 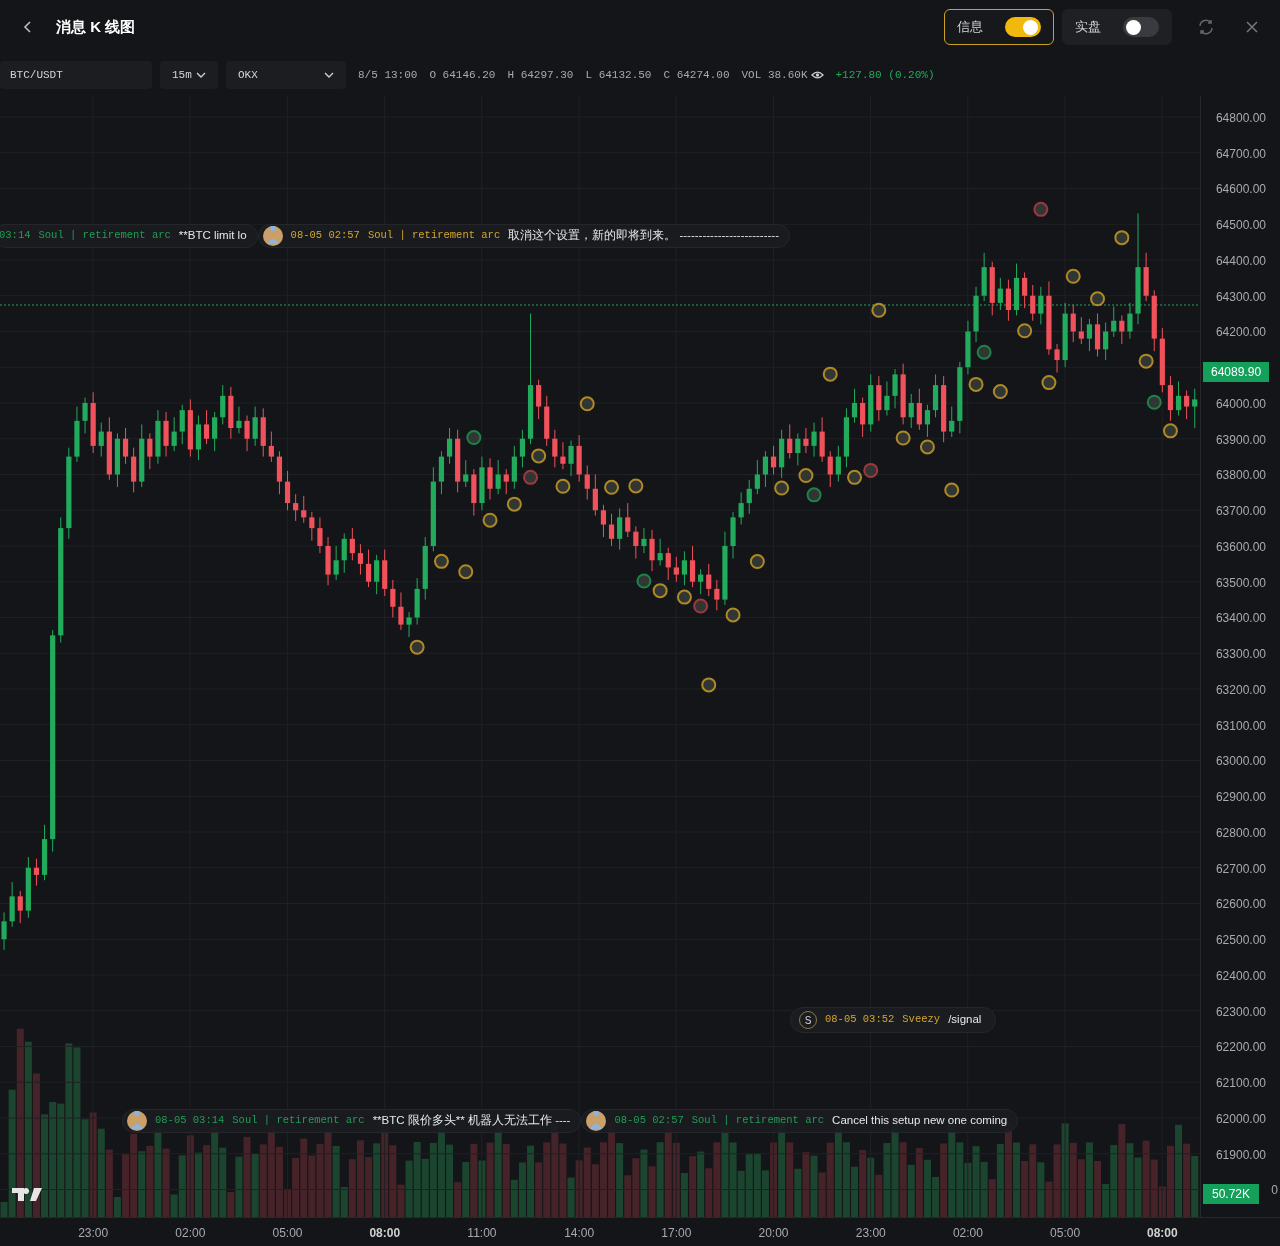 I want to click on ohlc-readout: C 64274.00, so click(x=696, y=75).